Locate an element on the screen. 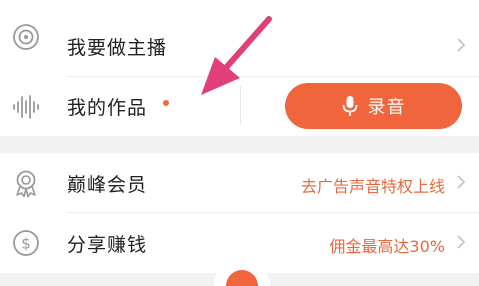 This screenshot has height=286, width=479. menu-item-vip-label: 巅峰会员 is located at coordinates (107, 185).